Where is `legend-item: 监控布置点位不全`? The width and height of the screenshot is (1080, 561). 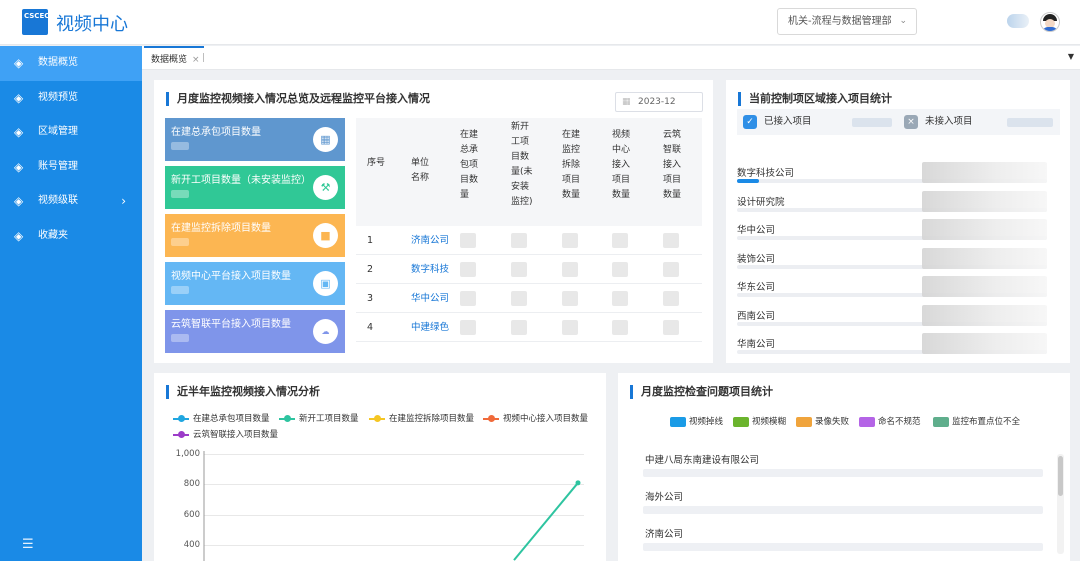
legend-item: 监控布置点位不全 is located at coordinates (977, 422).